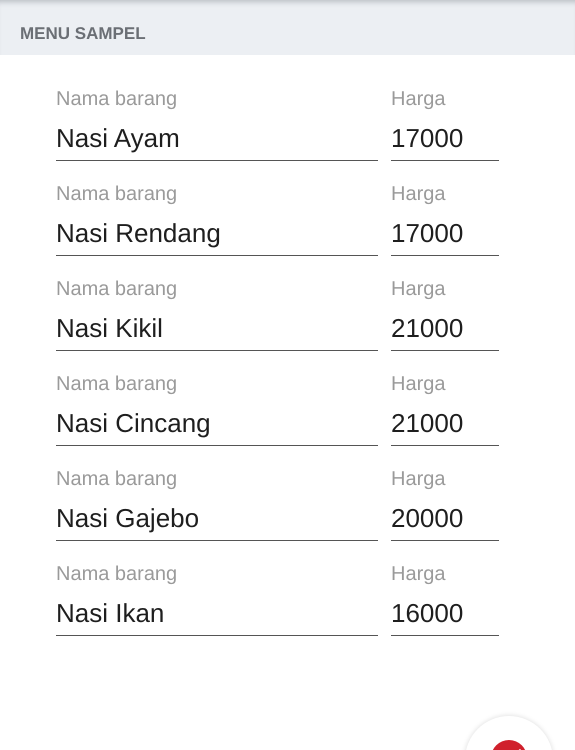 This screenshot has height=750, width=575. I want to click on section-title: MENU SAMPEL, so click(83, 34).